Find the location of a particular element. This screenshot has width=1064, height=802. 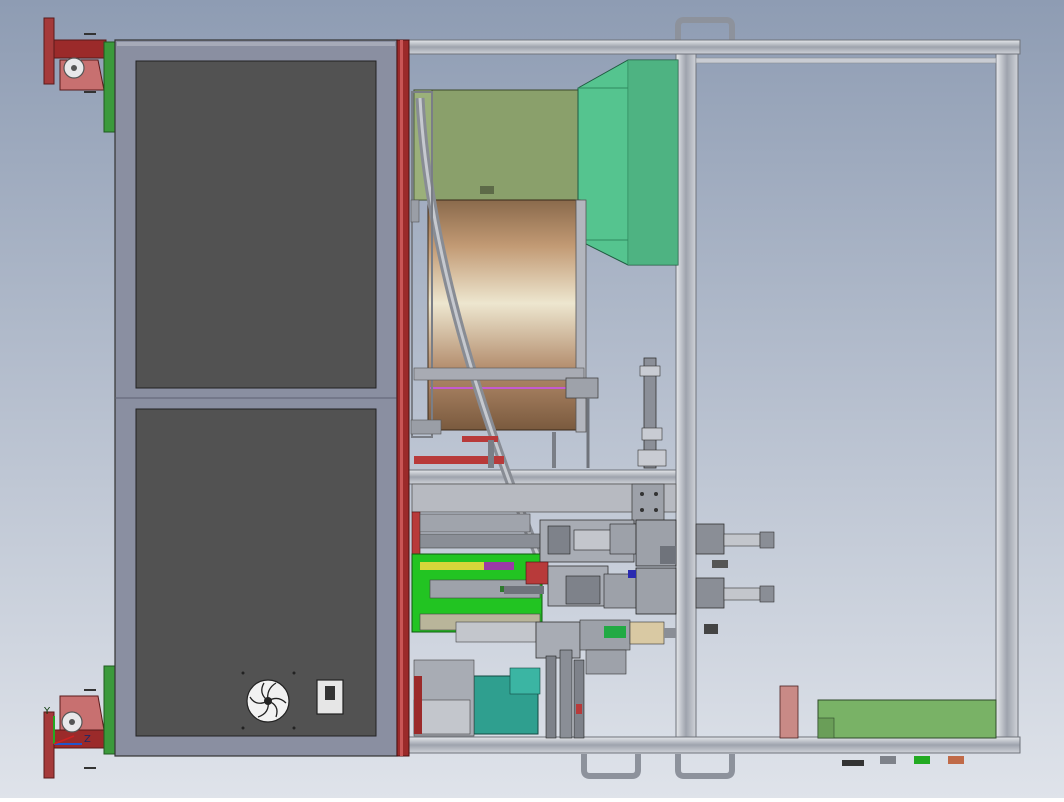

frame-post-right is located at coordinates (1007, 395).